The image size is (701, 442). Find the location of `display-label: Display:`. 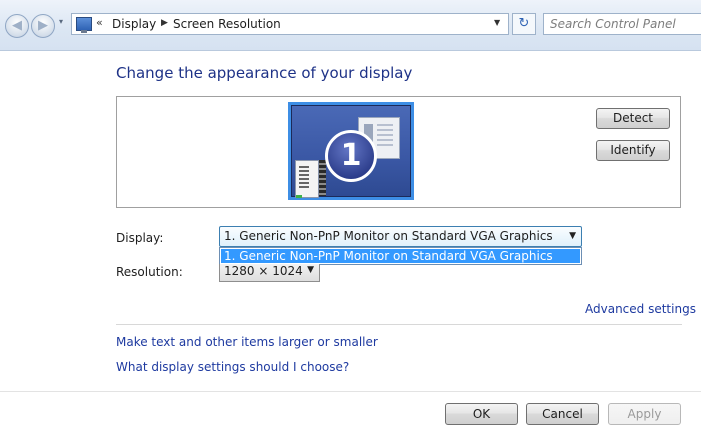

display-label: Display: is located at coordinates (140, 238).